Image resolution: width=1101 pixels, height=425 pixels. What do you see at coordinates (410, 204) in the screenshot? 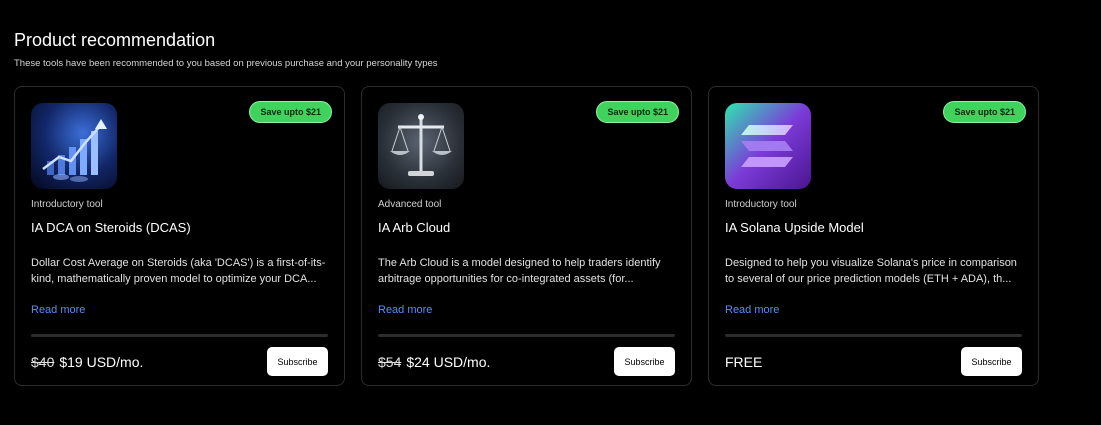
I see `tool-tier-label: Advanced tool` at bounding box center [410, 204].